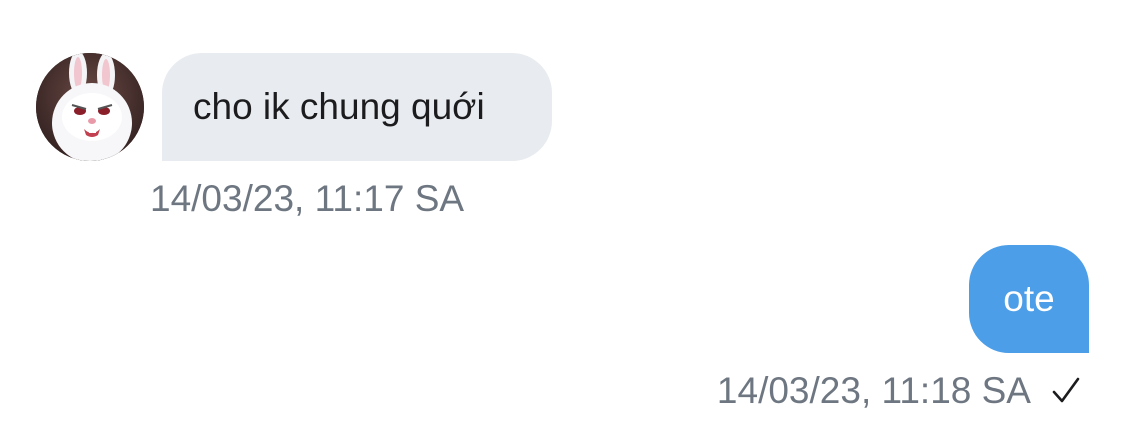 This screenshot has height=441, width=1125. What do you see at coordinates (1066, 391) in the screenshot?
I see `checkmark-icon` at bounding box center [1066, 391].